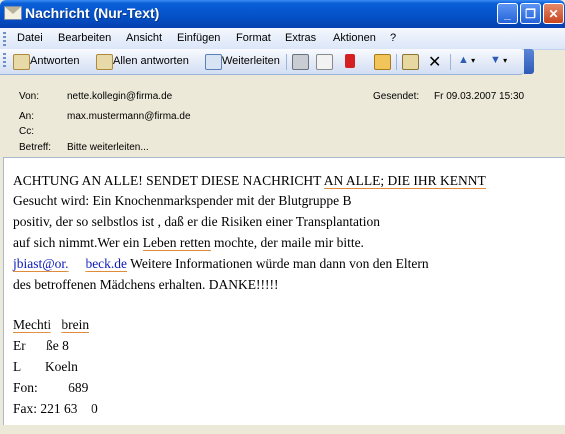 The image size is (565, 434). Describe the element at coordinates (32, 325) in the screenshot. I see `signature-text: Mechti` at that location.